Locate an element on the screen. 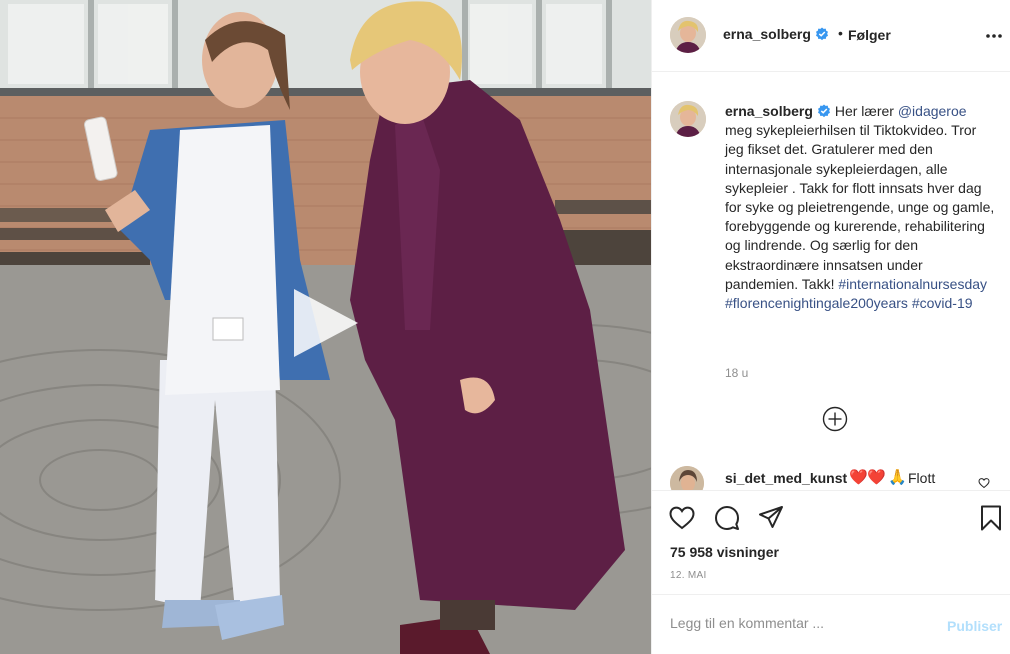 The height and width of the screenshot is (654, 1010). send-icon is located at coordinates (771, 518).